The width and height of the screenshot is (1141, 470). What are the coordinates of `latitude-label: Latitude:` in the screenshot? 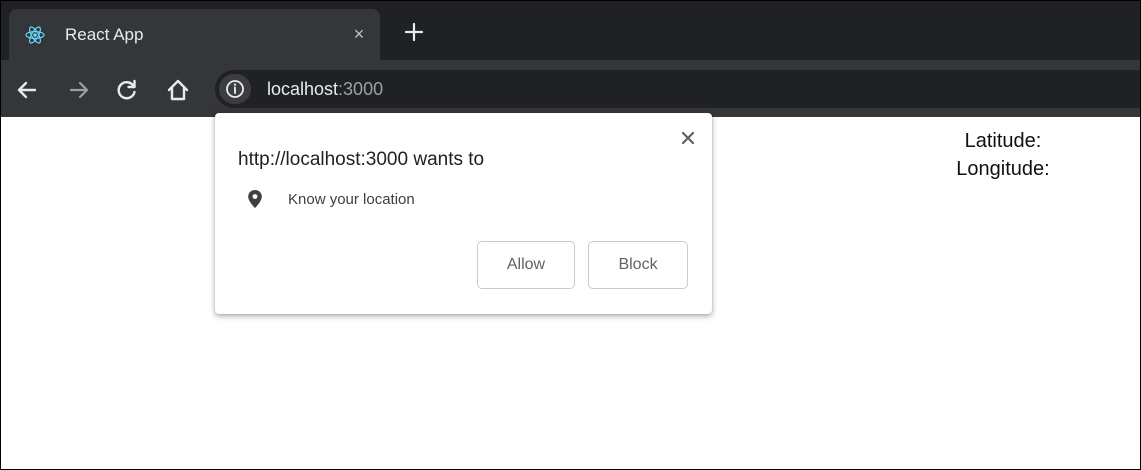 It's located at (1003, 141).